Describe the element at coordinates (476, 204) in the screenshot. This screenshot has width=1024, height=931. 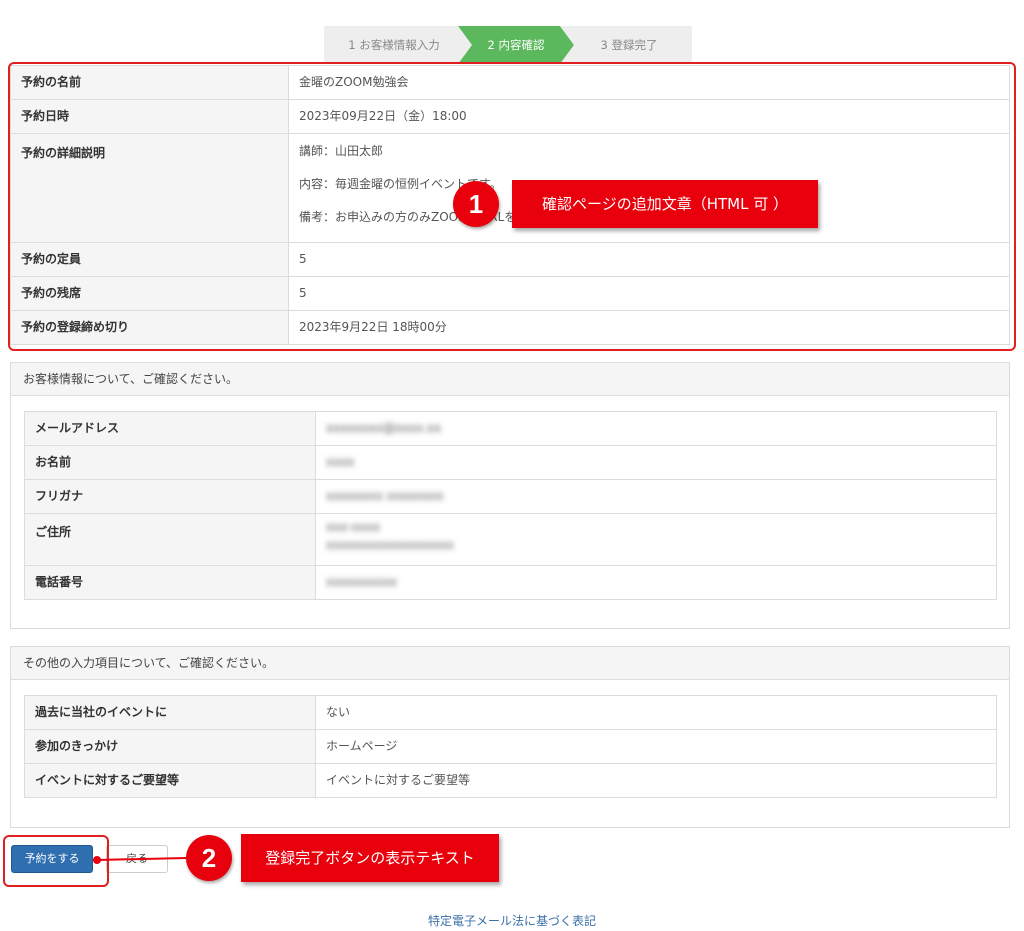
I see `annotation-number-1: 1` at that location.